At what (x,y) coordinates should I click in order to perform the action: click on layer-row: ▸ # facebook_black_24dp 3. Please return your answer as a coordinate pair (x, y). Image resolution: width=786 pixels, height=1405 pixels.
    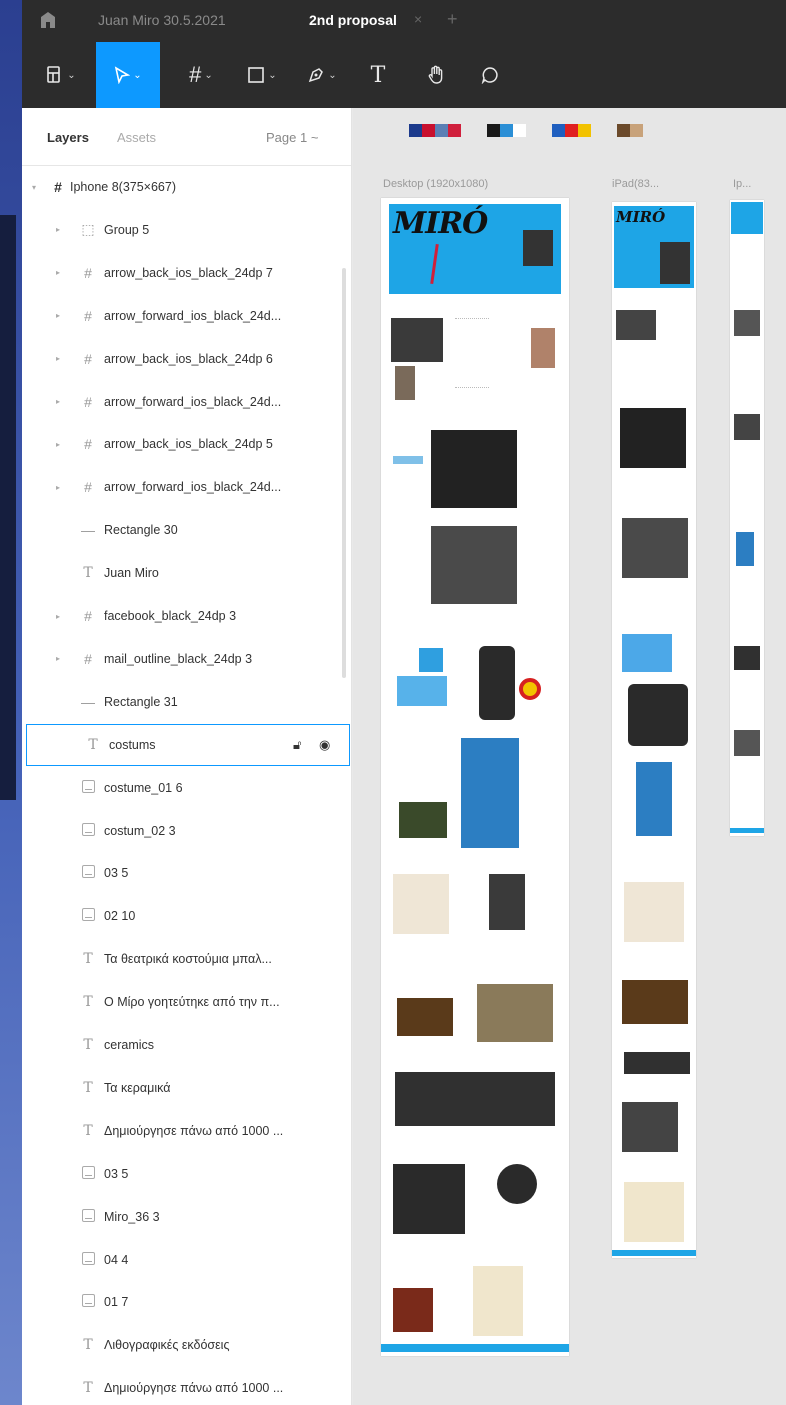
    Looking at the image, I should click on (187, 616).